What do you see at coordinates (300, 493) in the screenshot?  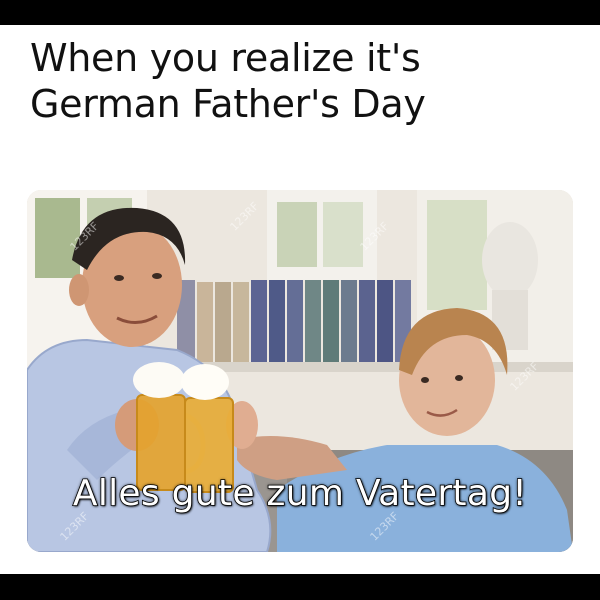 I see `meme-overlay-text: Alles gute zum Vatertag!` at bounding box center [300, 493].